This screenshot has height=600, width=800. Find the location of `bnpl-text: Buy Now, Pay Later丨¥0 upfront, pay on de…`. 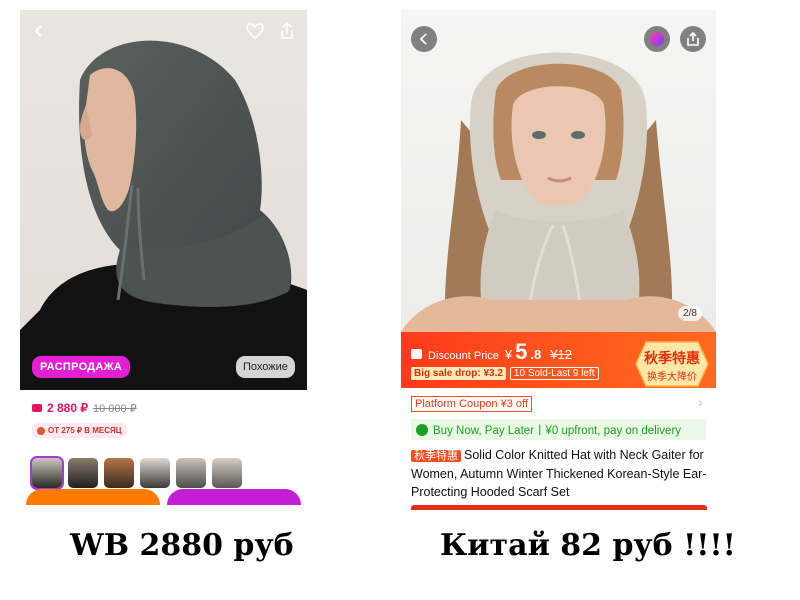

bnpl-text: Buy Now, Pay Later丨¥0 upfront, pay on de… is located at coordinates (557, 430).